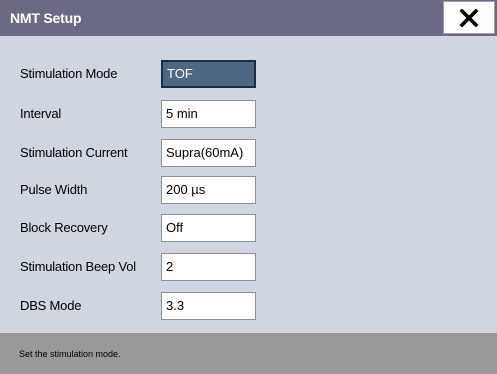  What do you see at coordinates (208, 306) in the screenshot?
I see `dbs-mode-field: 3.3` at bounding box center [208, 306].